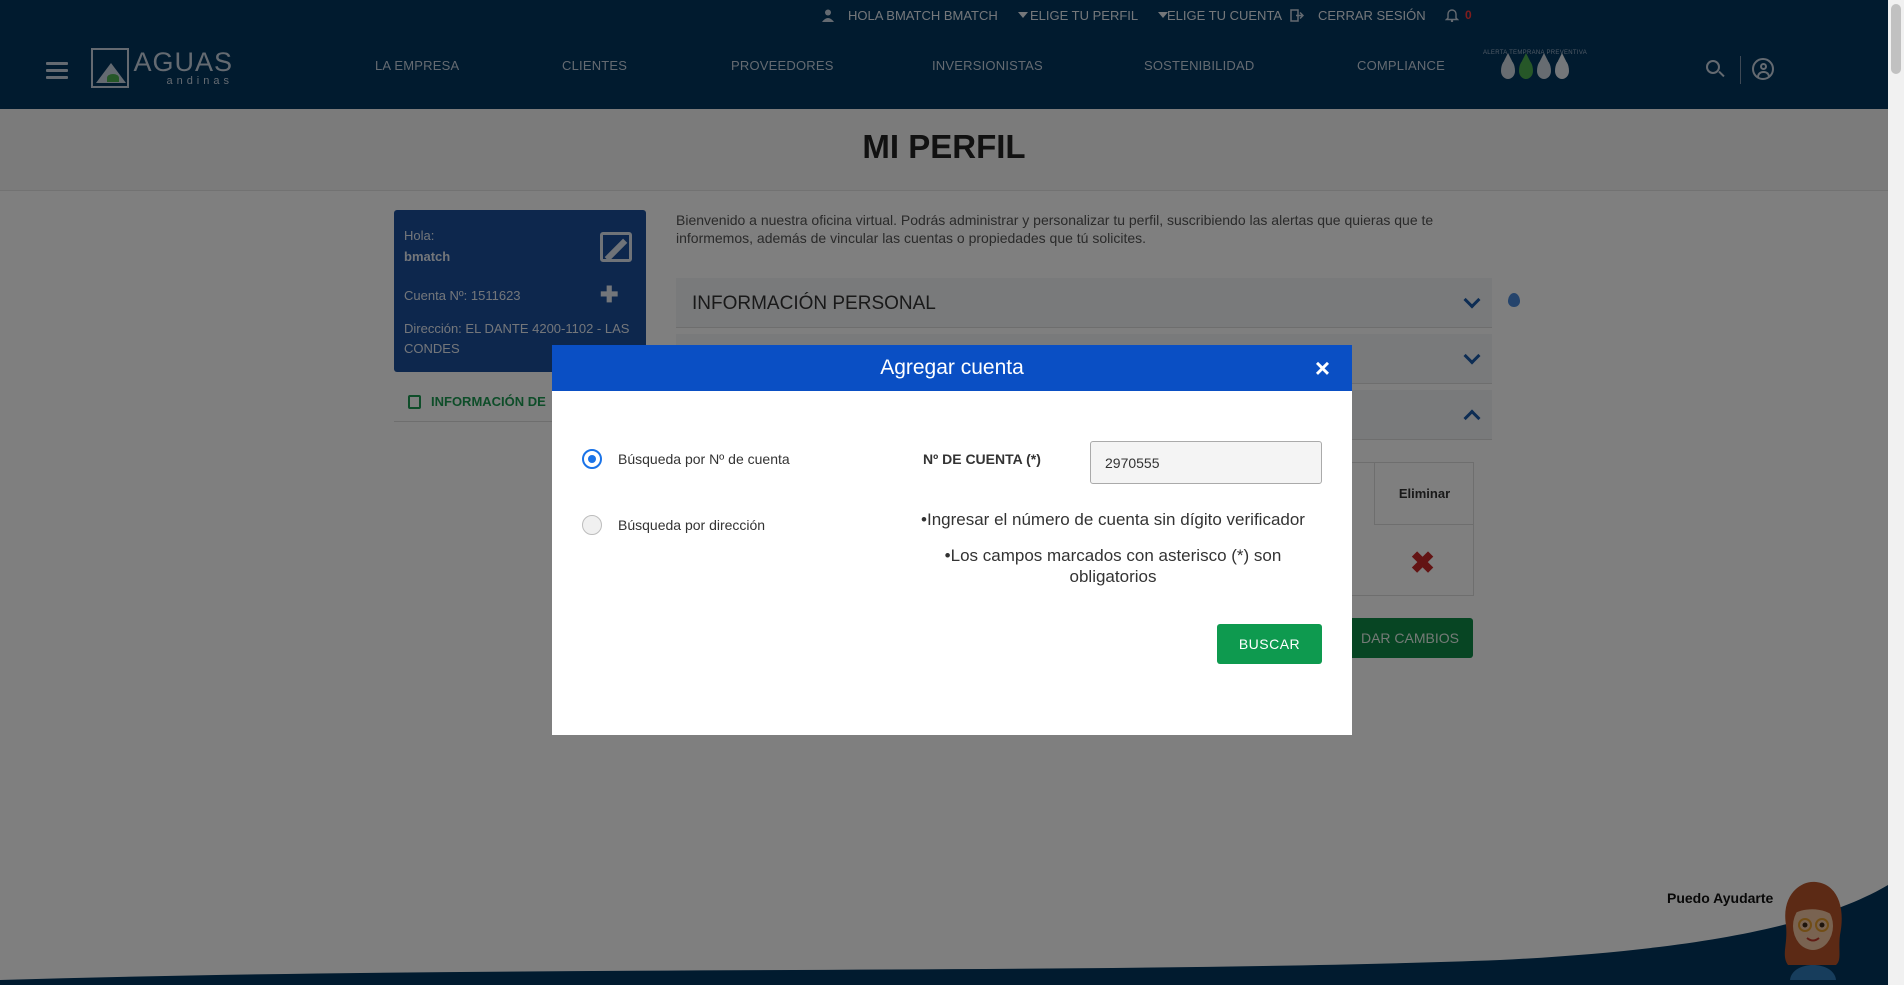 This screenshot has height=985, width=1904. I want to click on radio-unselected, so click(592, 525).